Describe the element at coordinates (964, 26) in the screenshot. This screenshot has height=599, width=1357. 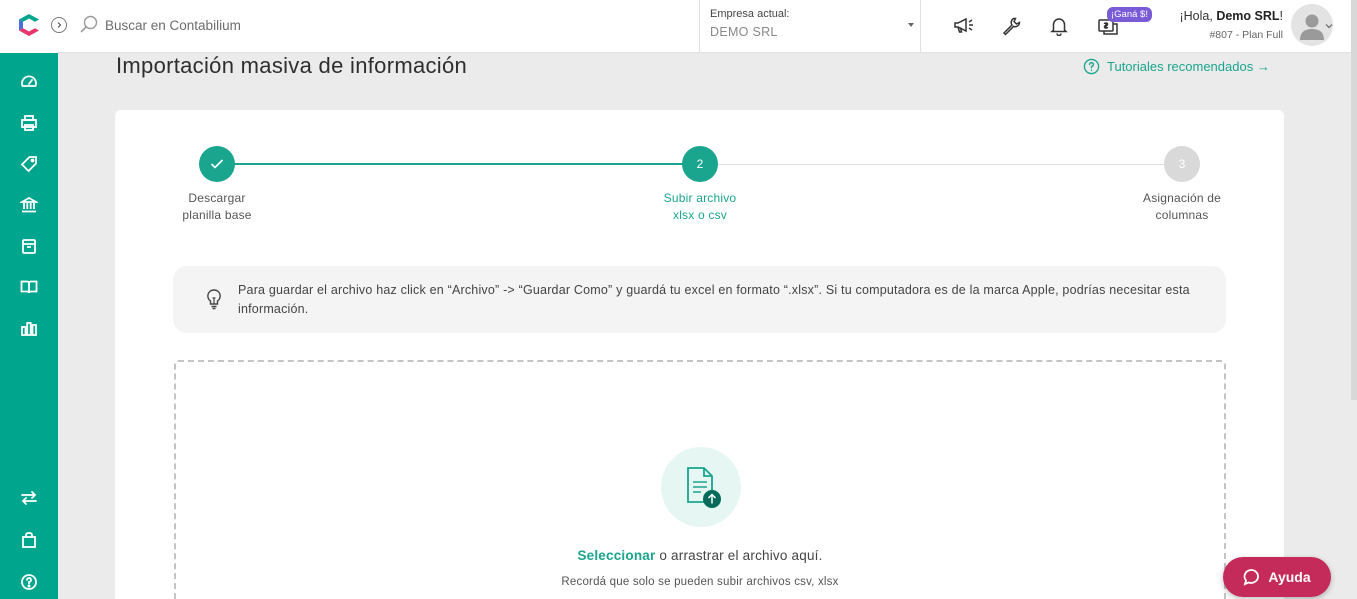
I see `megaphone-icon` at that location.